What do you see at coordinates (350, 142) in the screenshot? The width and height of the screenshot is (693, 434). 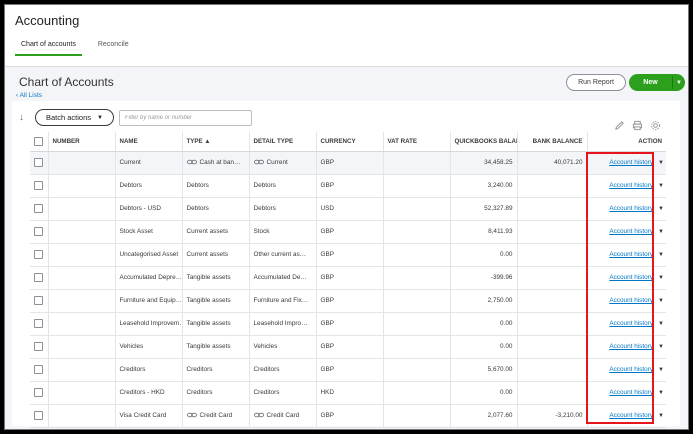 I see `column-header-currency: CURRENCY` at bounding box center [350, 142].